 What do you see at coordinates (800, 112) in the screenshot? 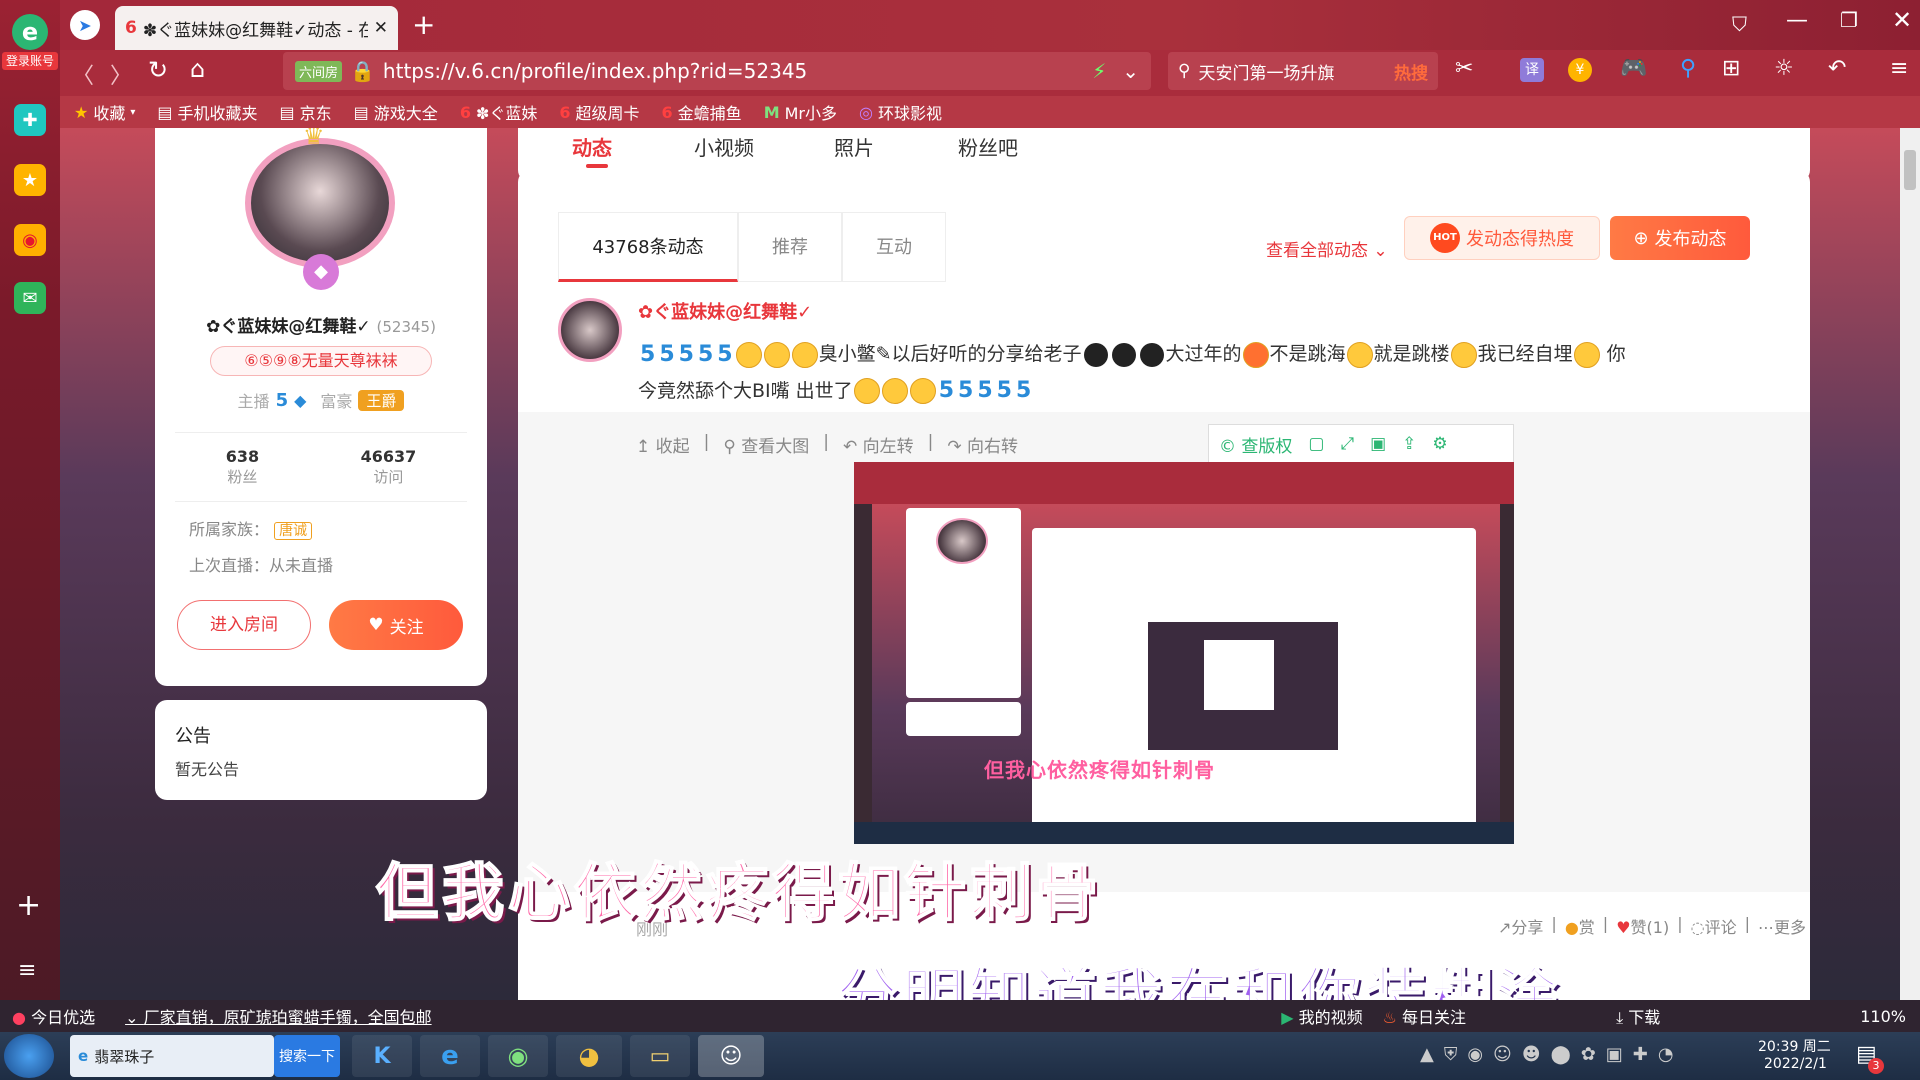
I see `bookmark-item: M Mr小多` at bounding box center [800, 112].